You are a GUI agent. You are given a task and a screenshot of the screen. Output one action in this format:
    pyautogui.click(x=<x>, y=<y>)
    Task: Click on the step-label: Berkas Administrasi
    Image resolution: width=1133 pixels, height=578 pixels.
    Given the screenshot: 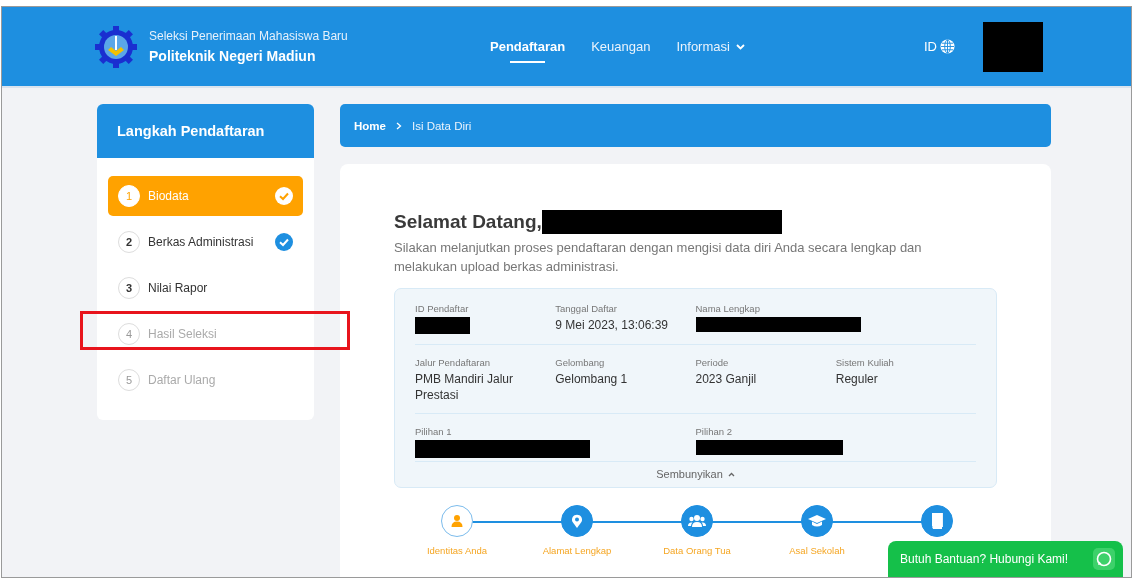 What is the action you would take?
    pyautogui.click(x=201, y=242)
    